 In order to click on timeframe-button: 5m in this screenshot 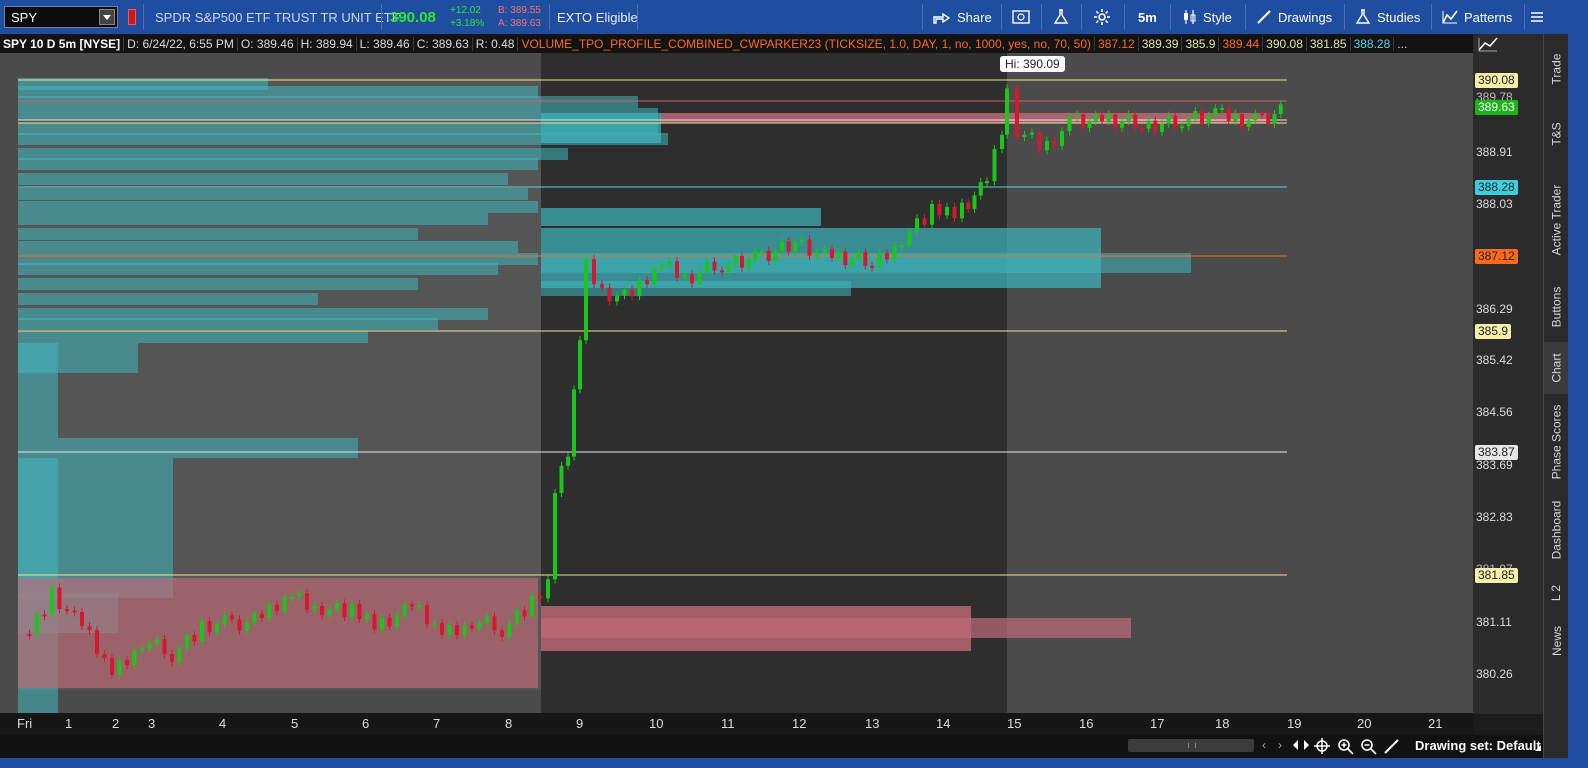, I will do `click(1147, 17)`.